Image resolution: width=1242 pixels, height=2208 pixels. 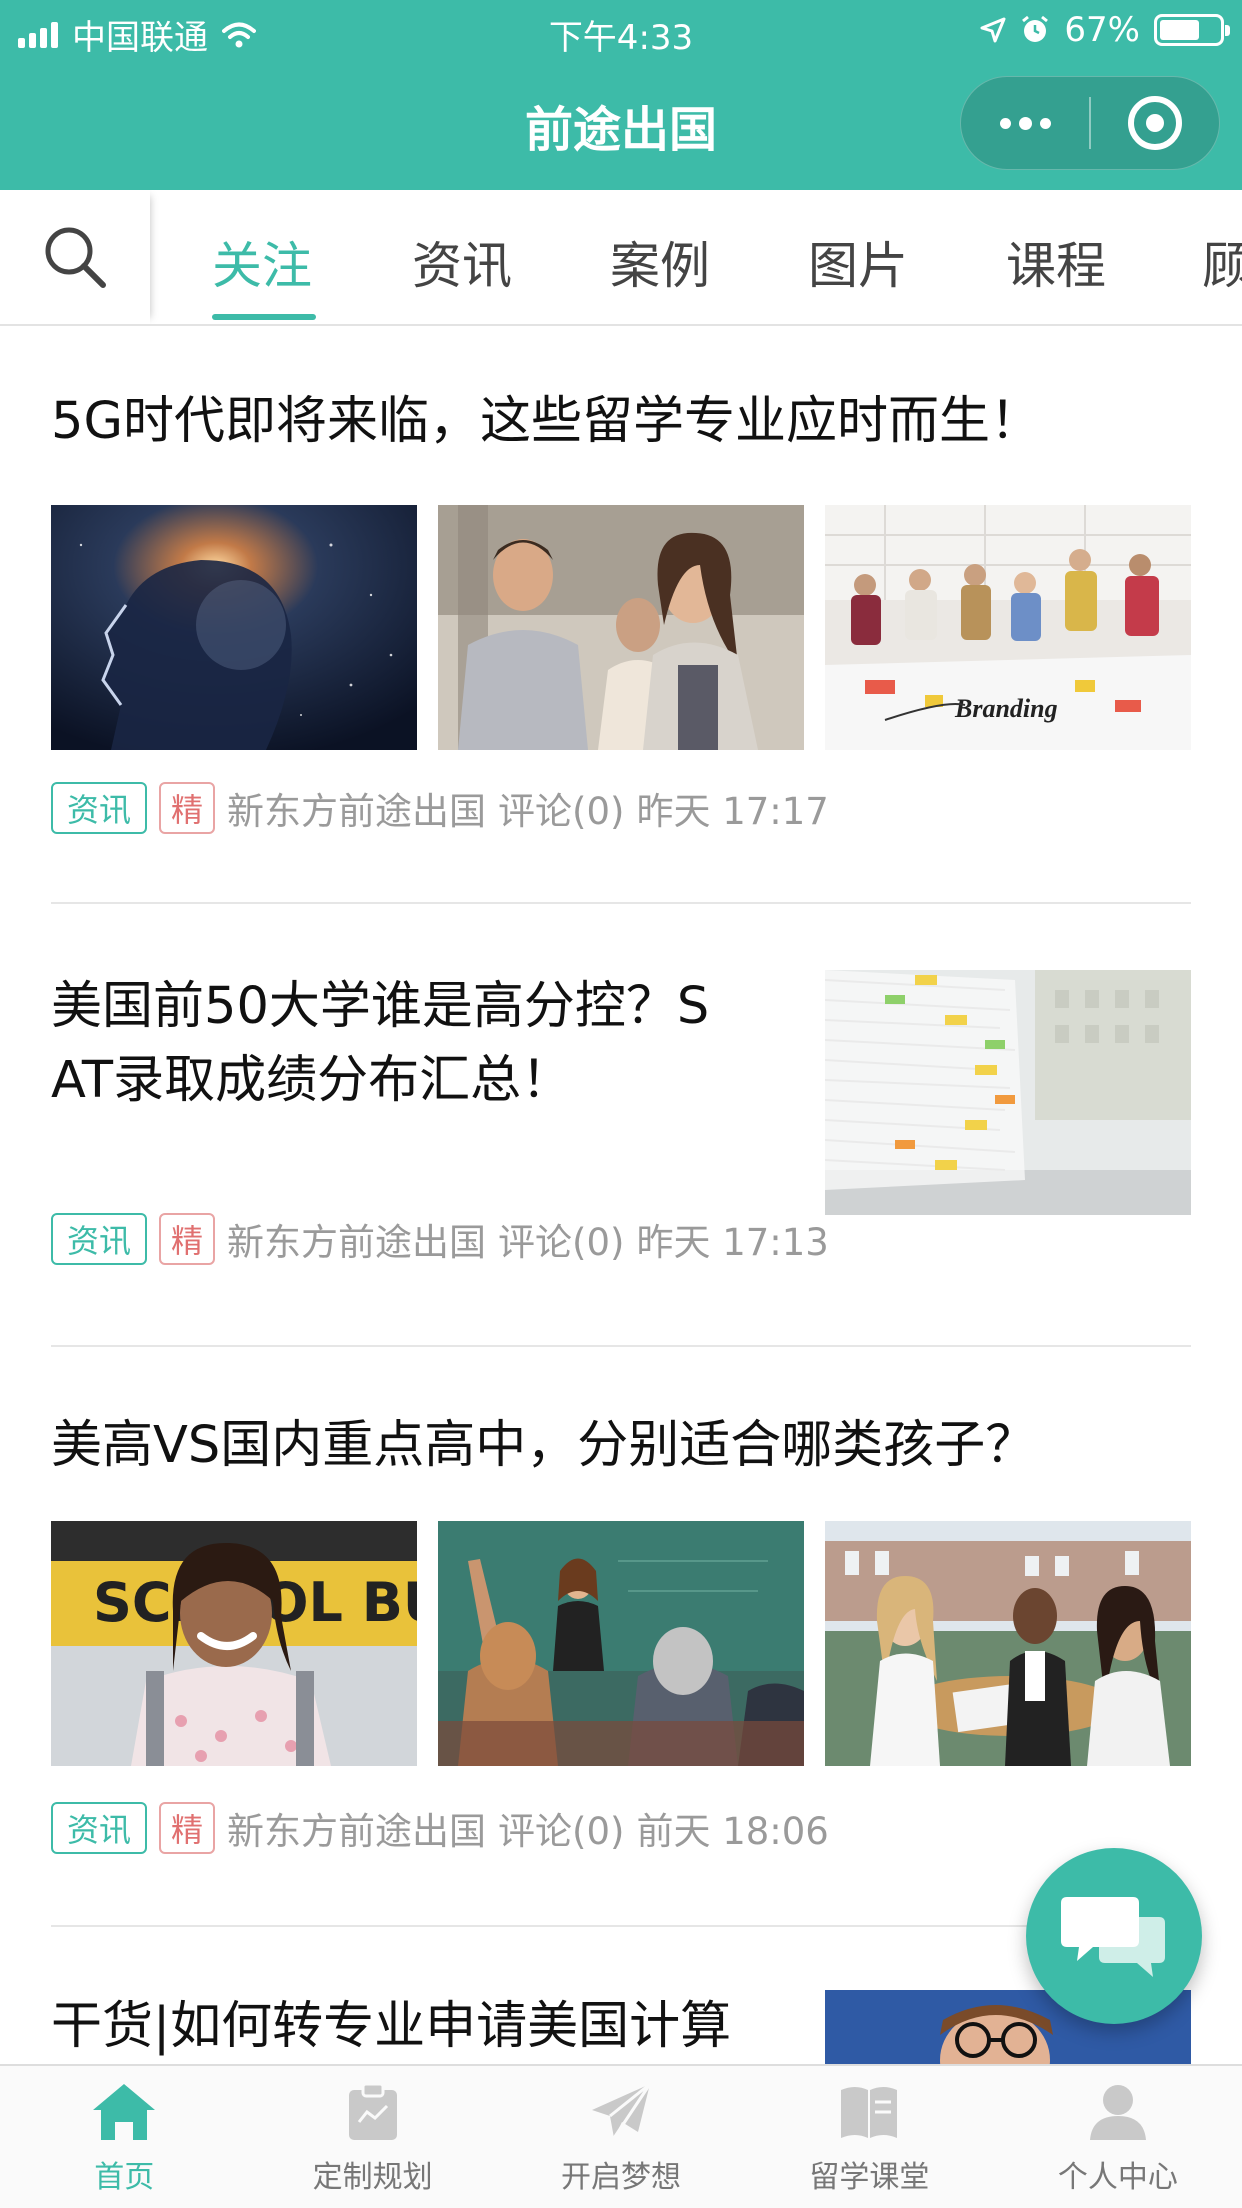 I want to click on article-time: 前天 18:06, so click(x=732, y=1831).